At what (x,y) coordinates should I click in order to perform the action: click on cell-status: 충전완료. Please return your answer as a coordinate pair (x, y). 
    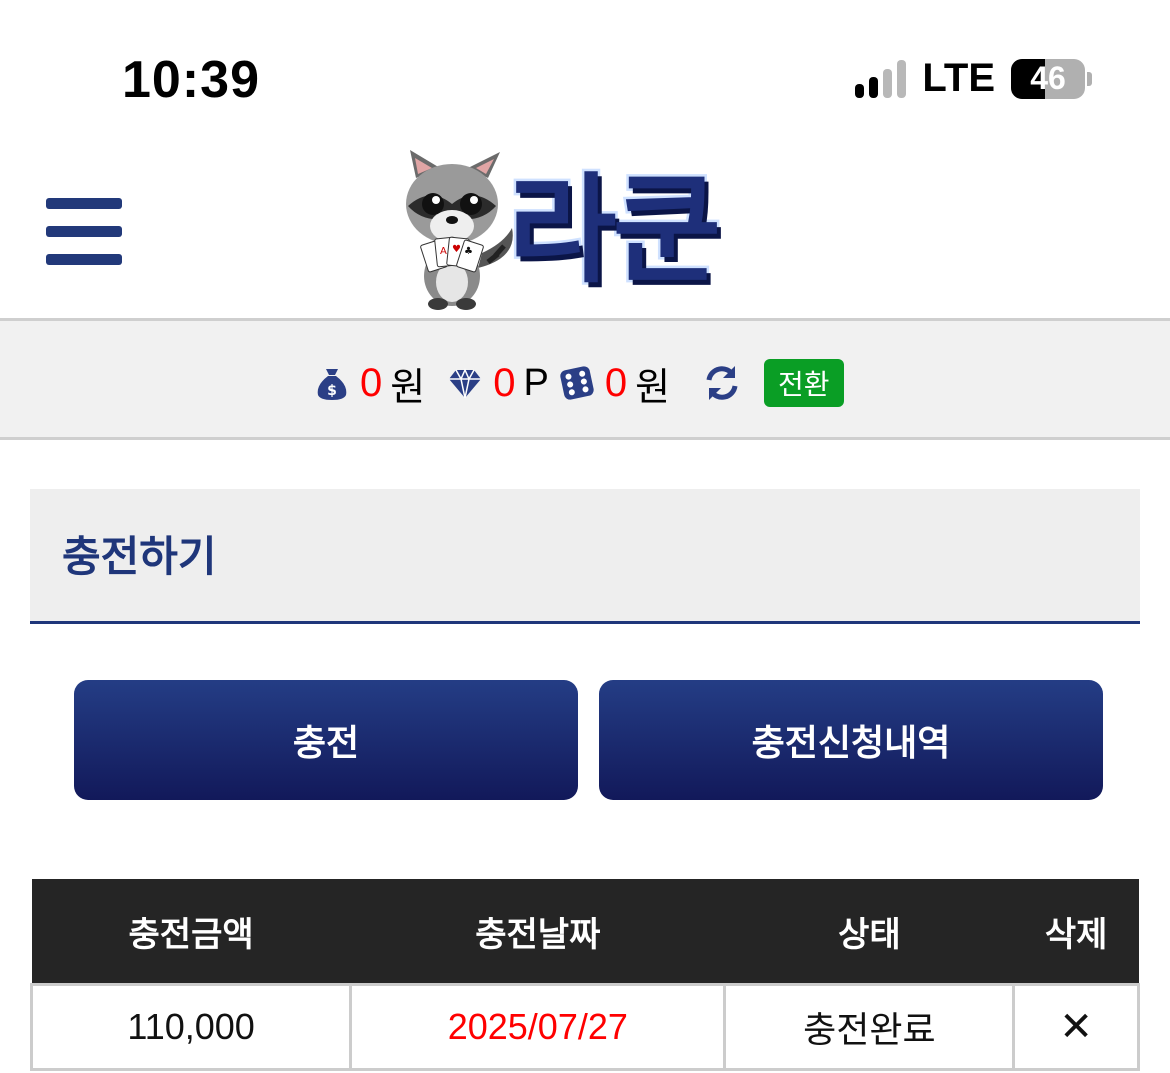
    Looking at the image, I should click on (869, 1027).